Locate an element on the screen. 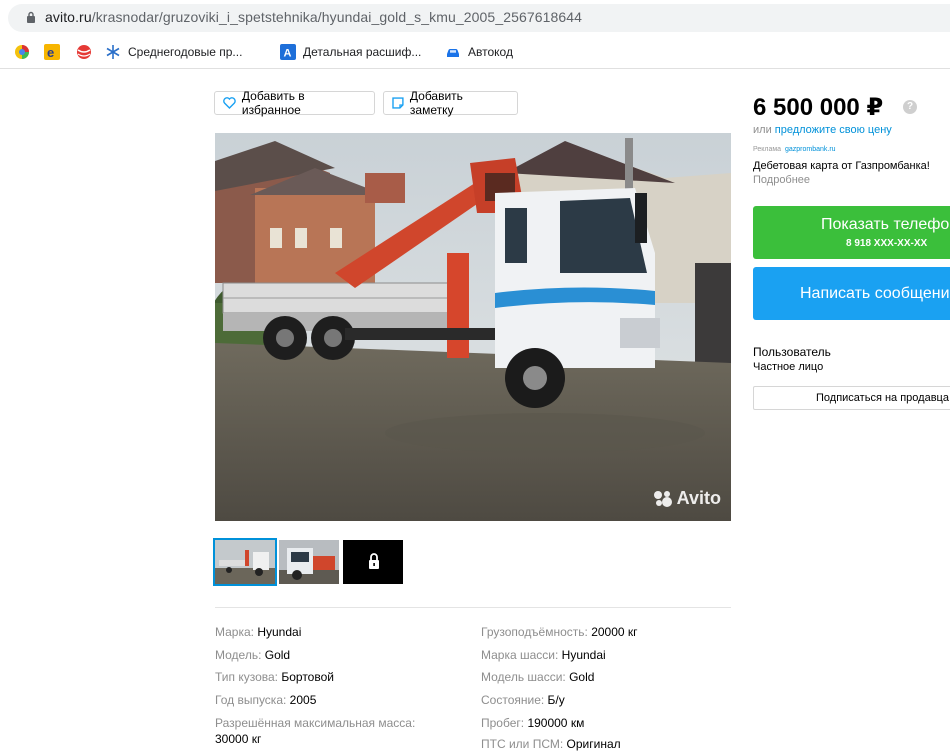 The image size is (950, 753). offer-prefix: или is located at coordinates (764, 130).